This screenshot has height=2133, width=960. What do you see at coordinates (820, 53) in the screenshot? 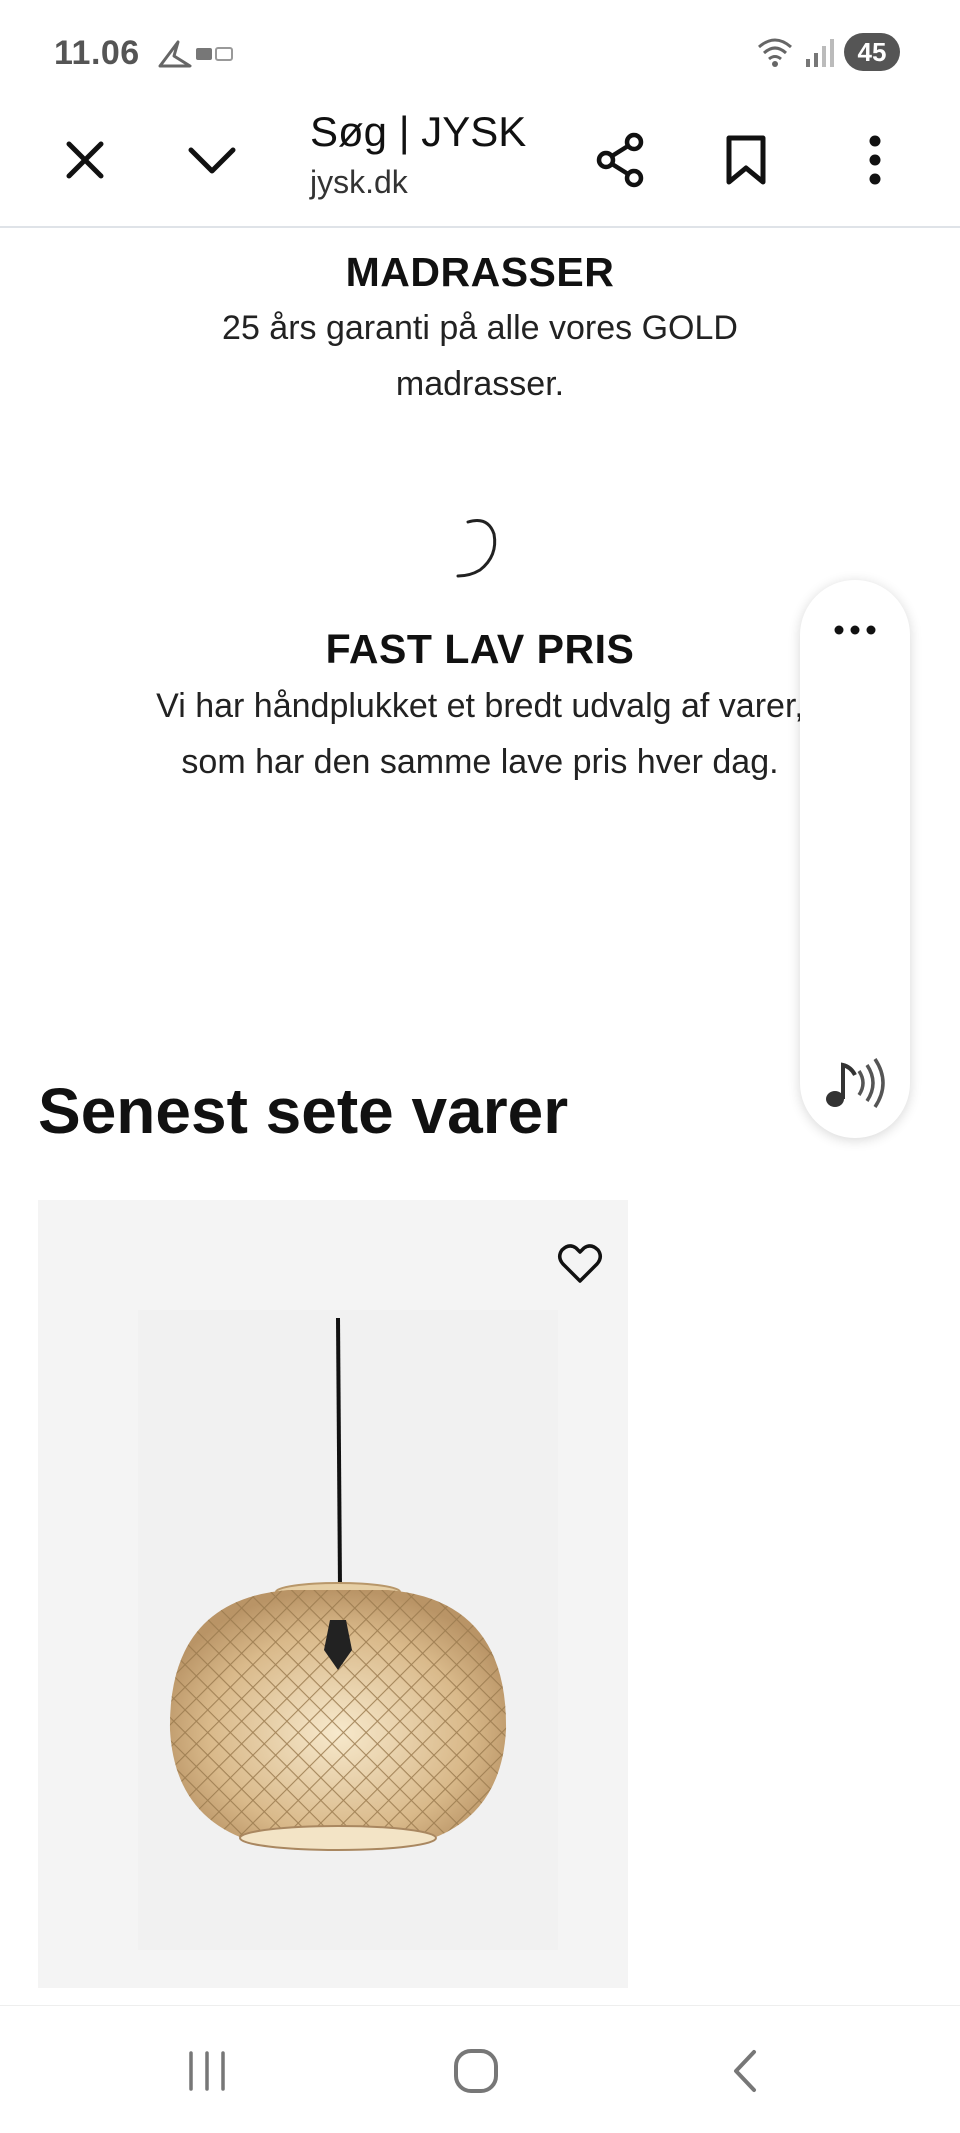
I see `signal-icon` at bounding box center [820, 53].